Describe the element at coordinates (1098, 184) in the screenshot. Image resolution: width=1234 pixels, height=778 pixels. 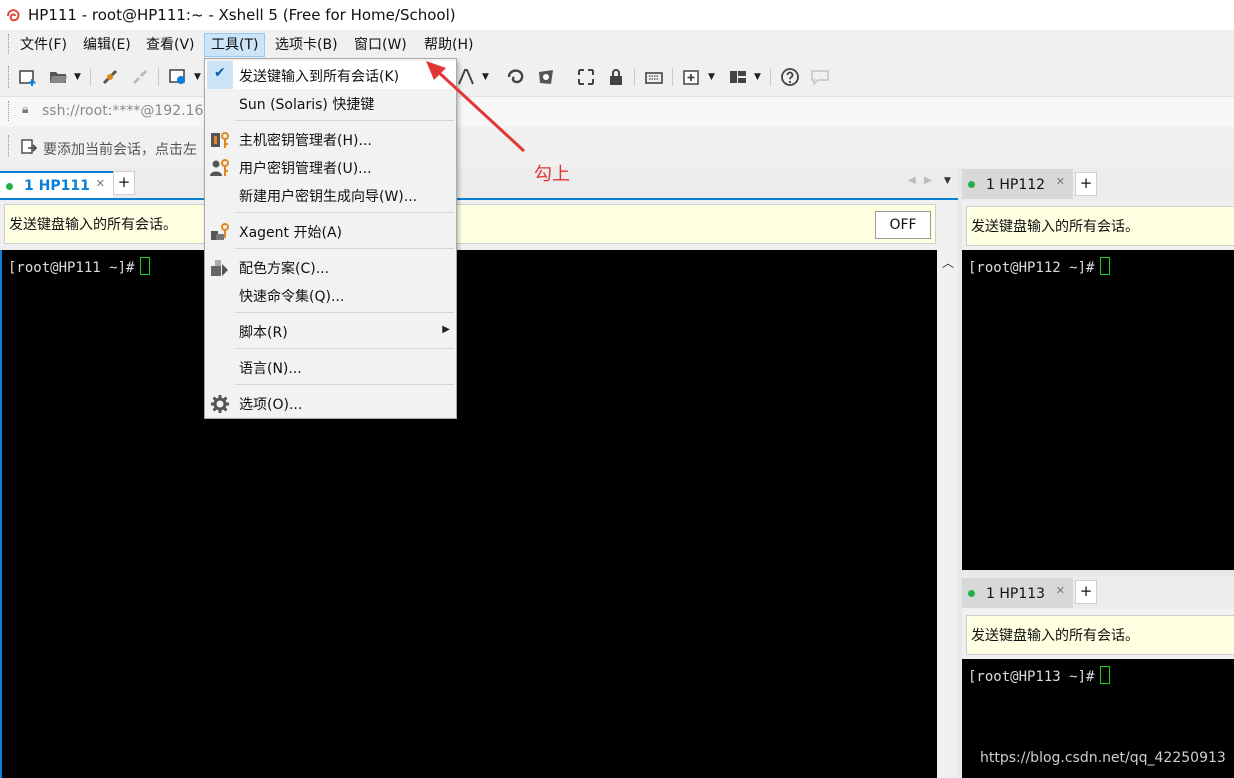
I see `right-top-tab-strip: 1 HP112 ✕ +` at that location.